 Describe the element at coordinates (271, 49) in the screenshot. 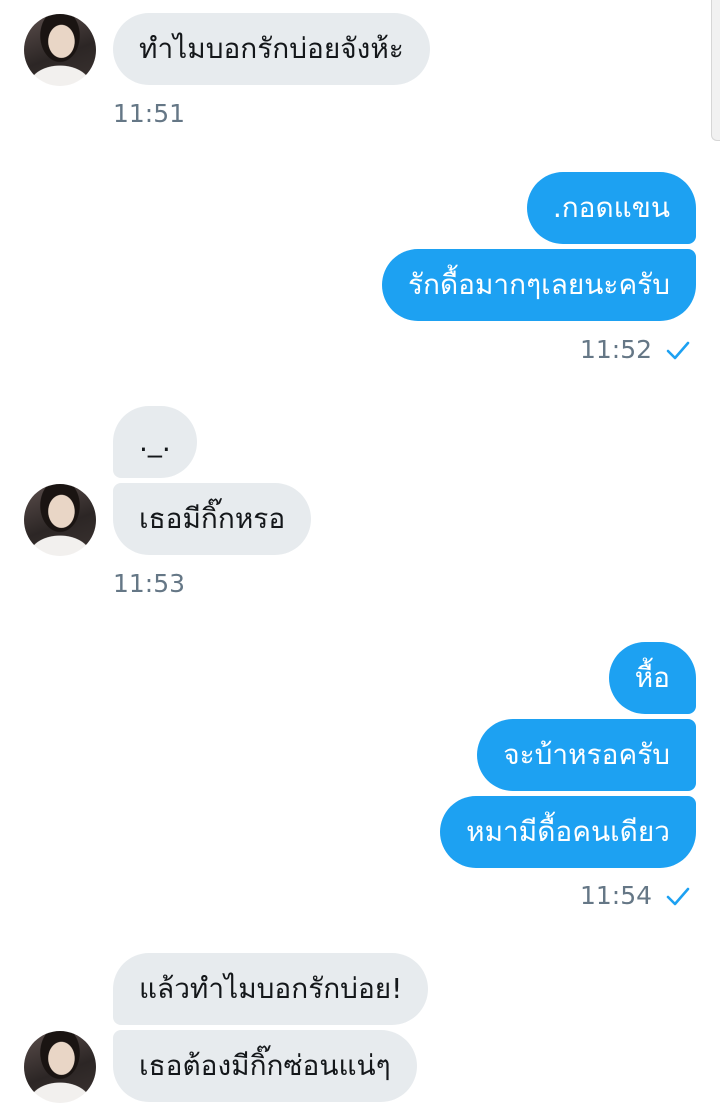

I see `message-bubble-incoming: ทำไมบอกรักบ่อยจังห้ะ` at that location.